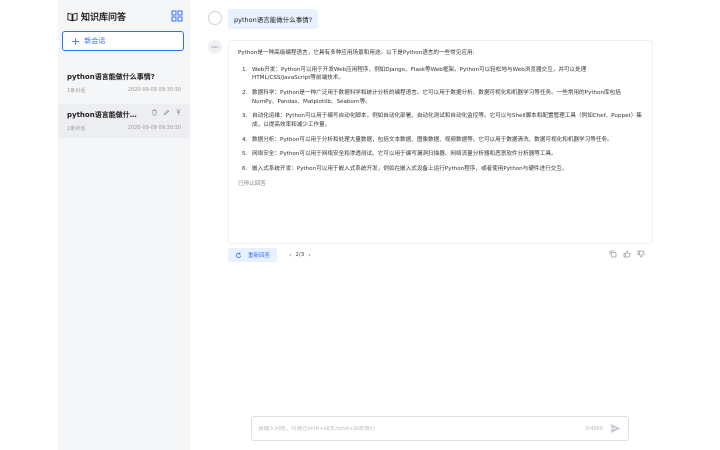 The image size is (720, 450). What do you see at coordinates (259, 256) in the screenshot?
I see `regenerate-label: 重新回答` at bounding box center [259, 256].